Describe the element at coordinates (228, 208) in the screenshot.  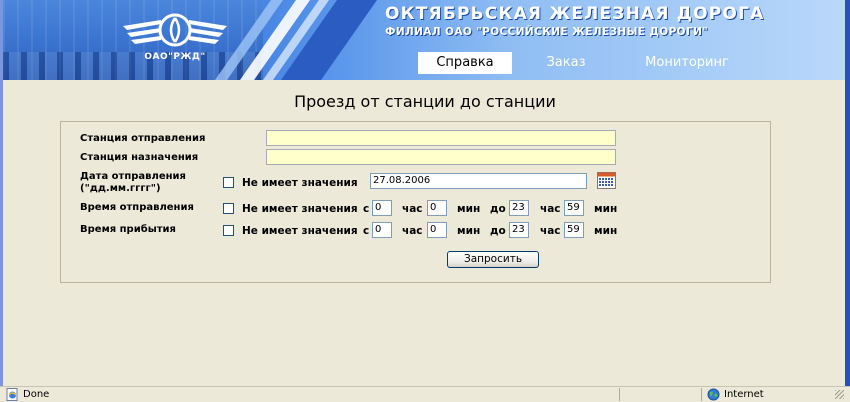
I see `departure-time-no-value-checkbox` at that location.